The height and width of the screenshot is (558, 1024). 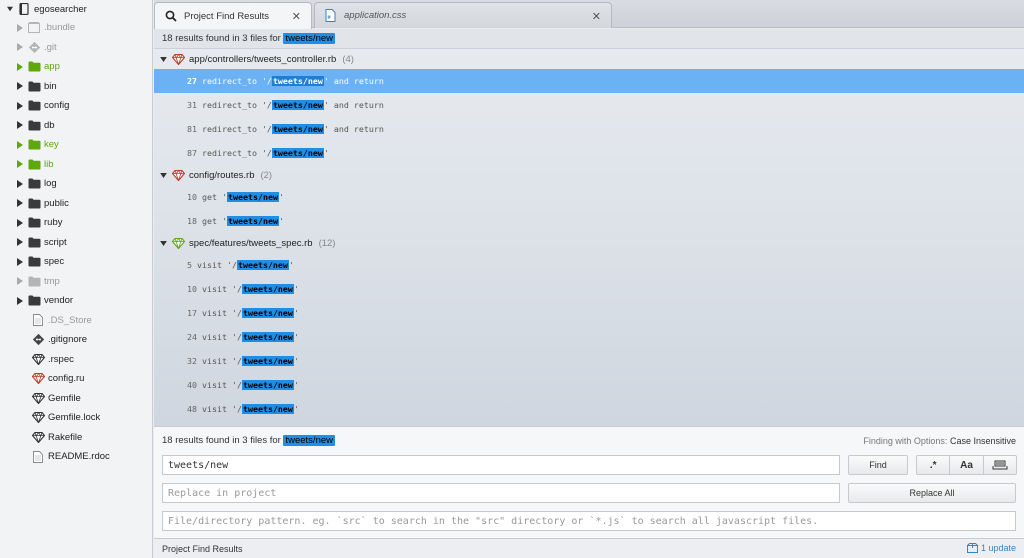 I want to click on tree-folder: vendor, so click(x=76, y=301).